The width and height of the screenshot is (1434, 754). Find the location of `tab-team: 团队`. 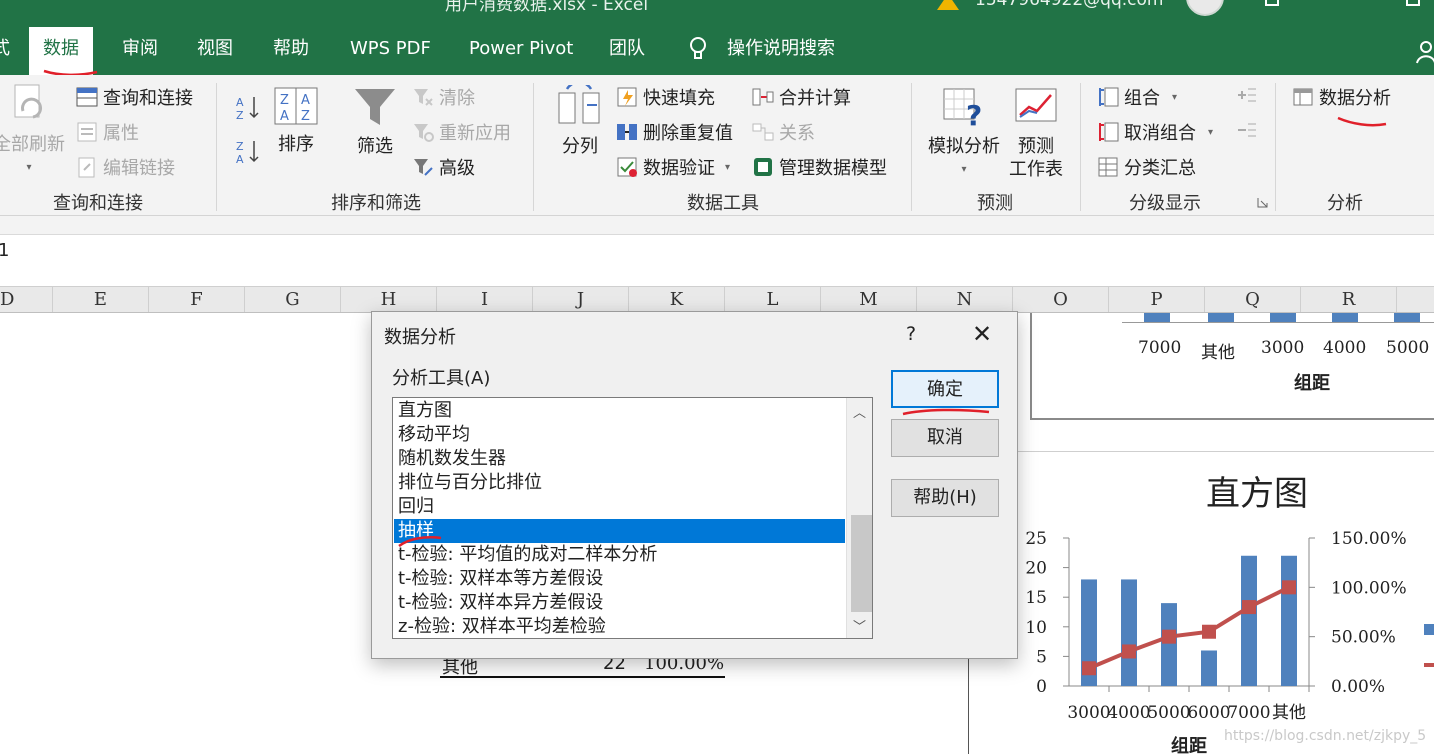

tab-team: 团队 is located at coordinates (627, 49).